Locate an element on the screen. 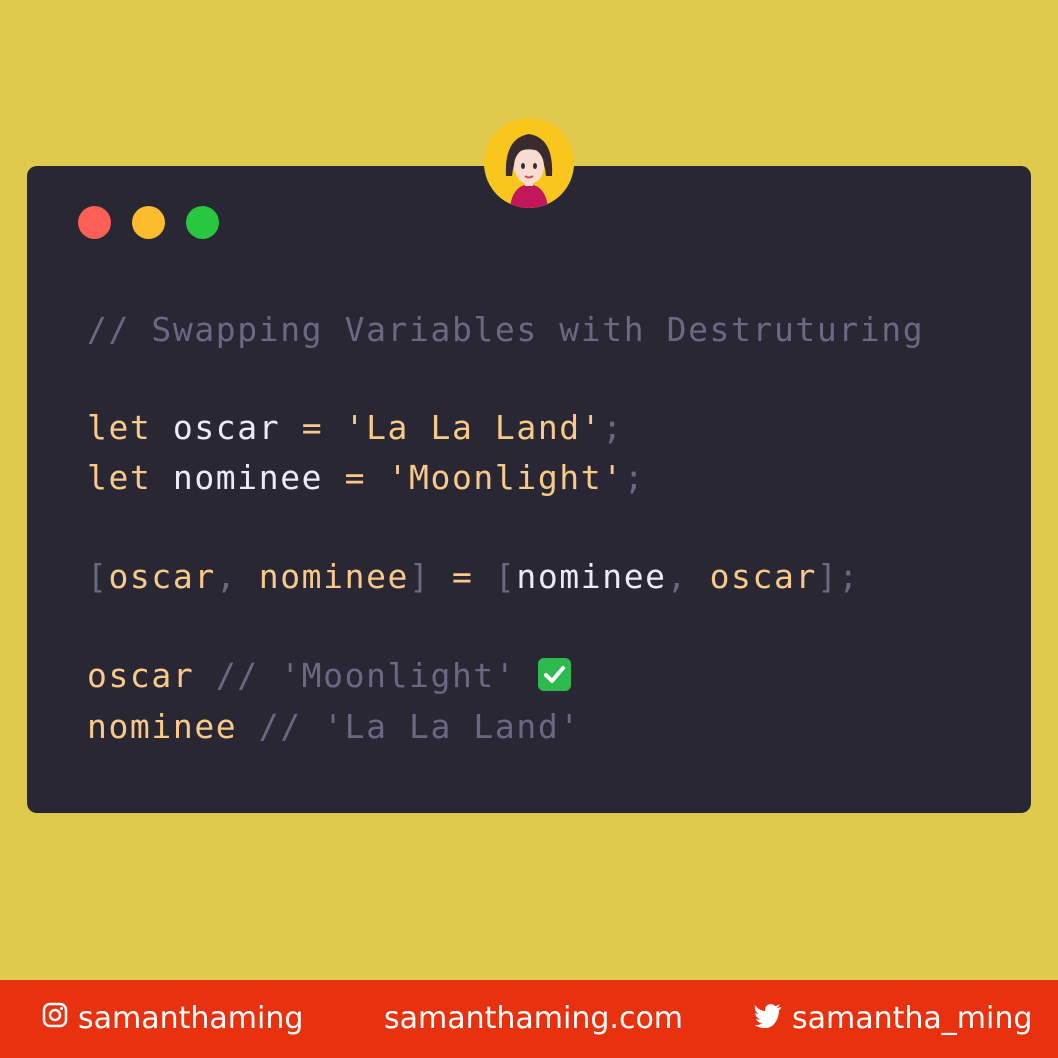  code-comment: // Swapping Variables with Destruturing is located at coordinates (506, 329).